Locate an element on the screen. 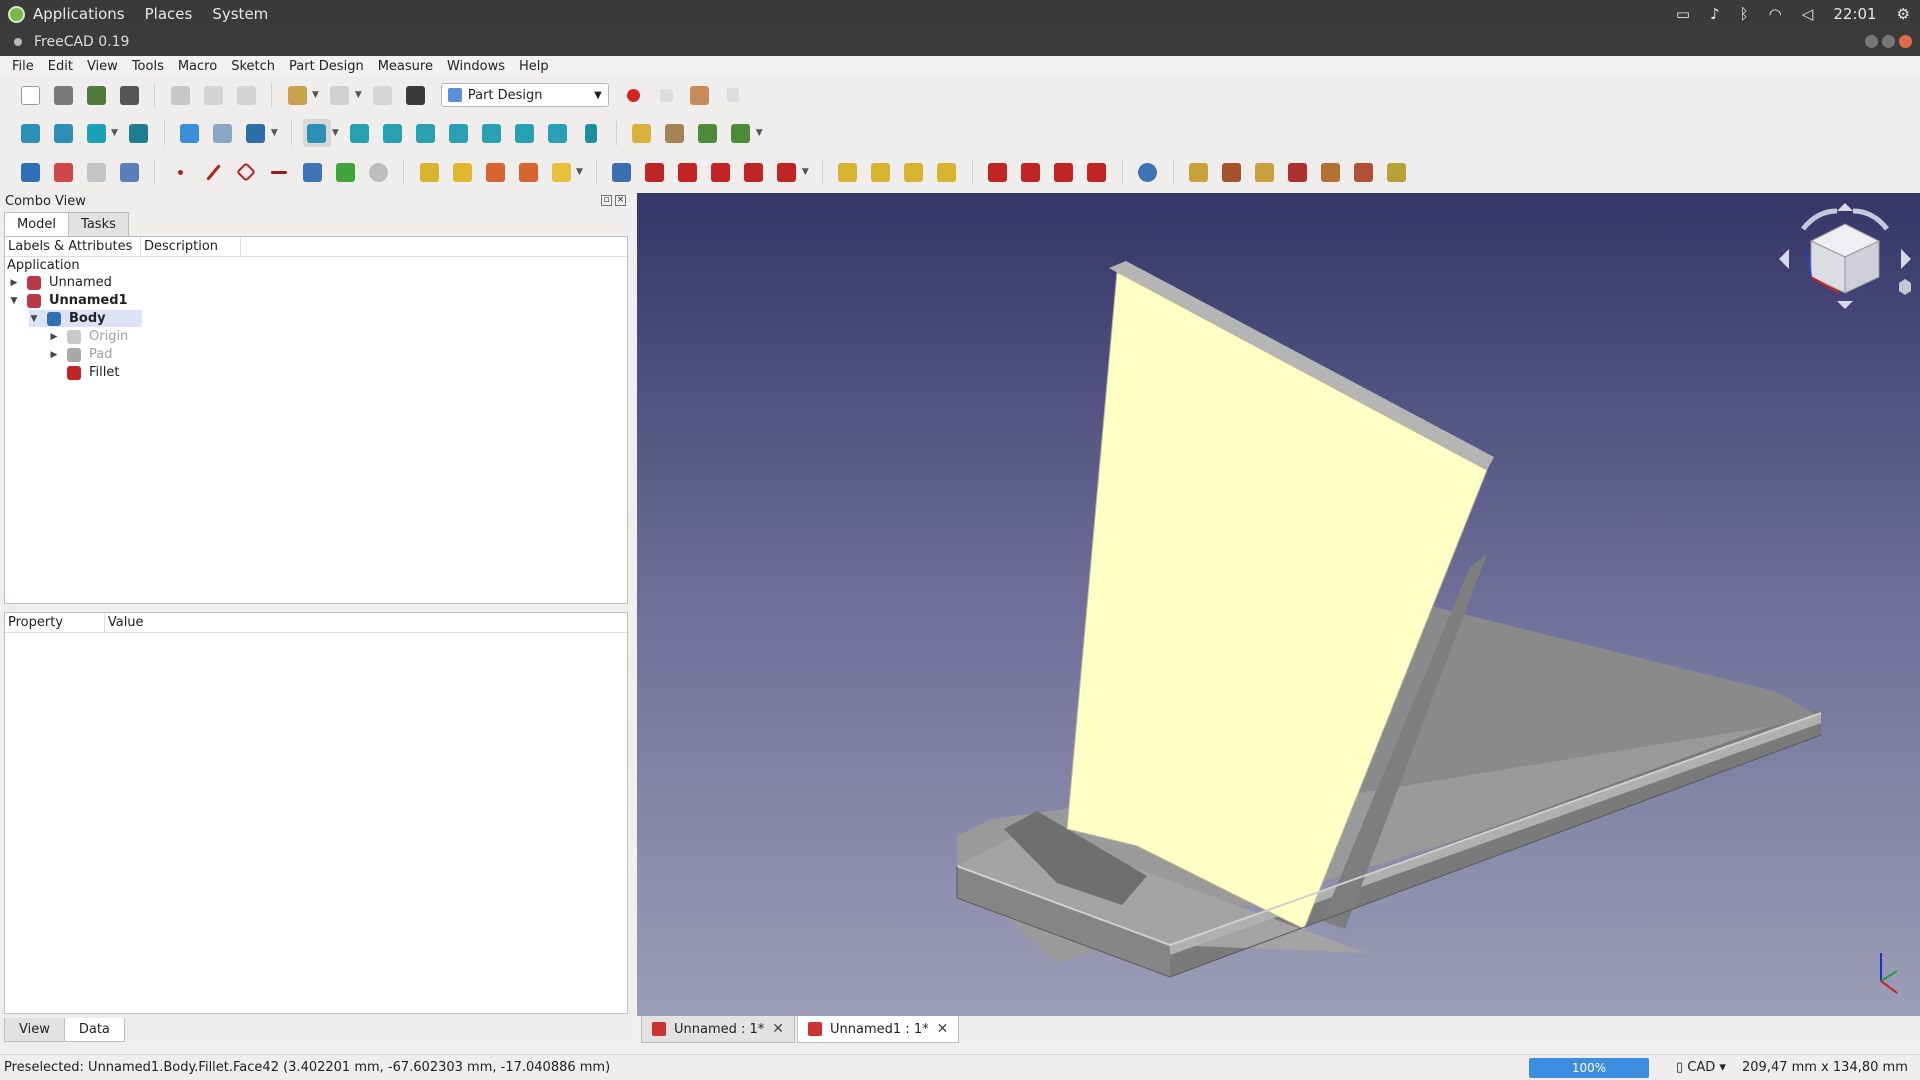 The width and height of the screenshot is (1920, 1080). view-rear-button is located at coordinates (492, 133).